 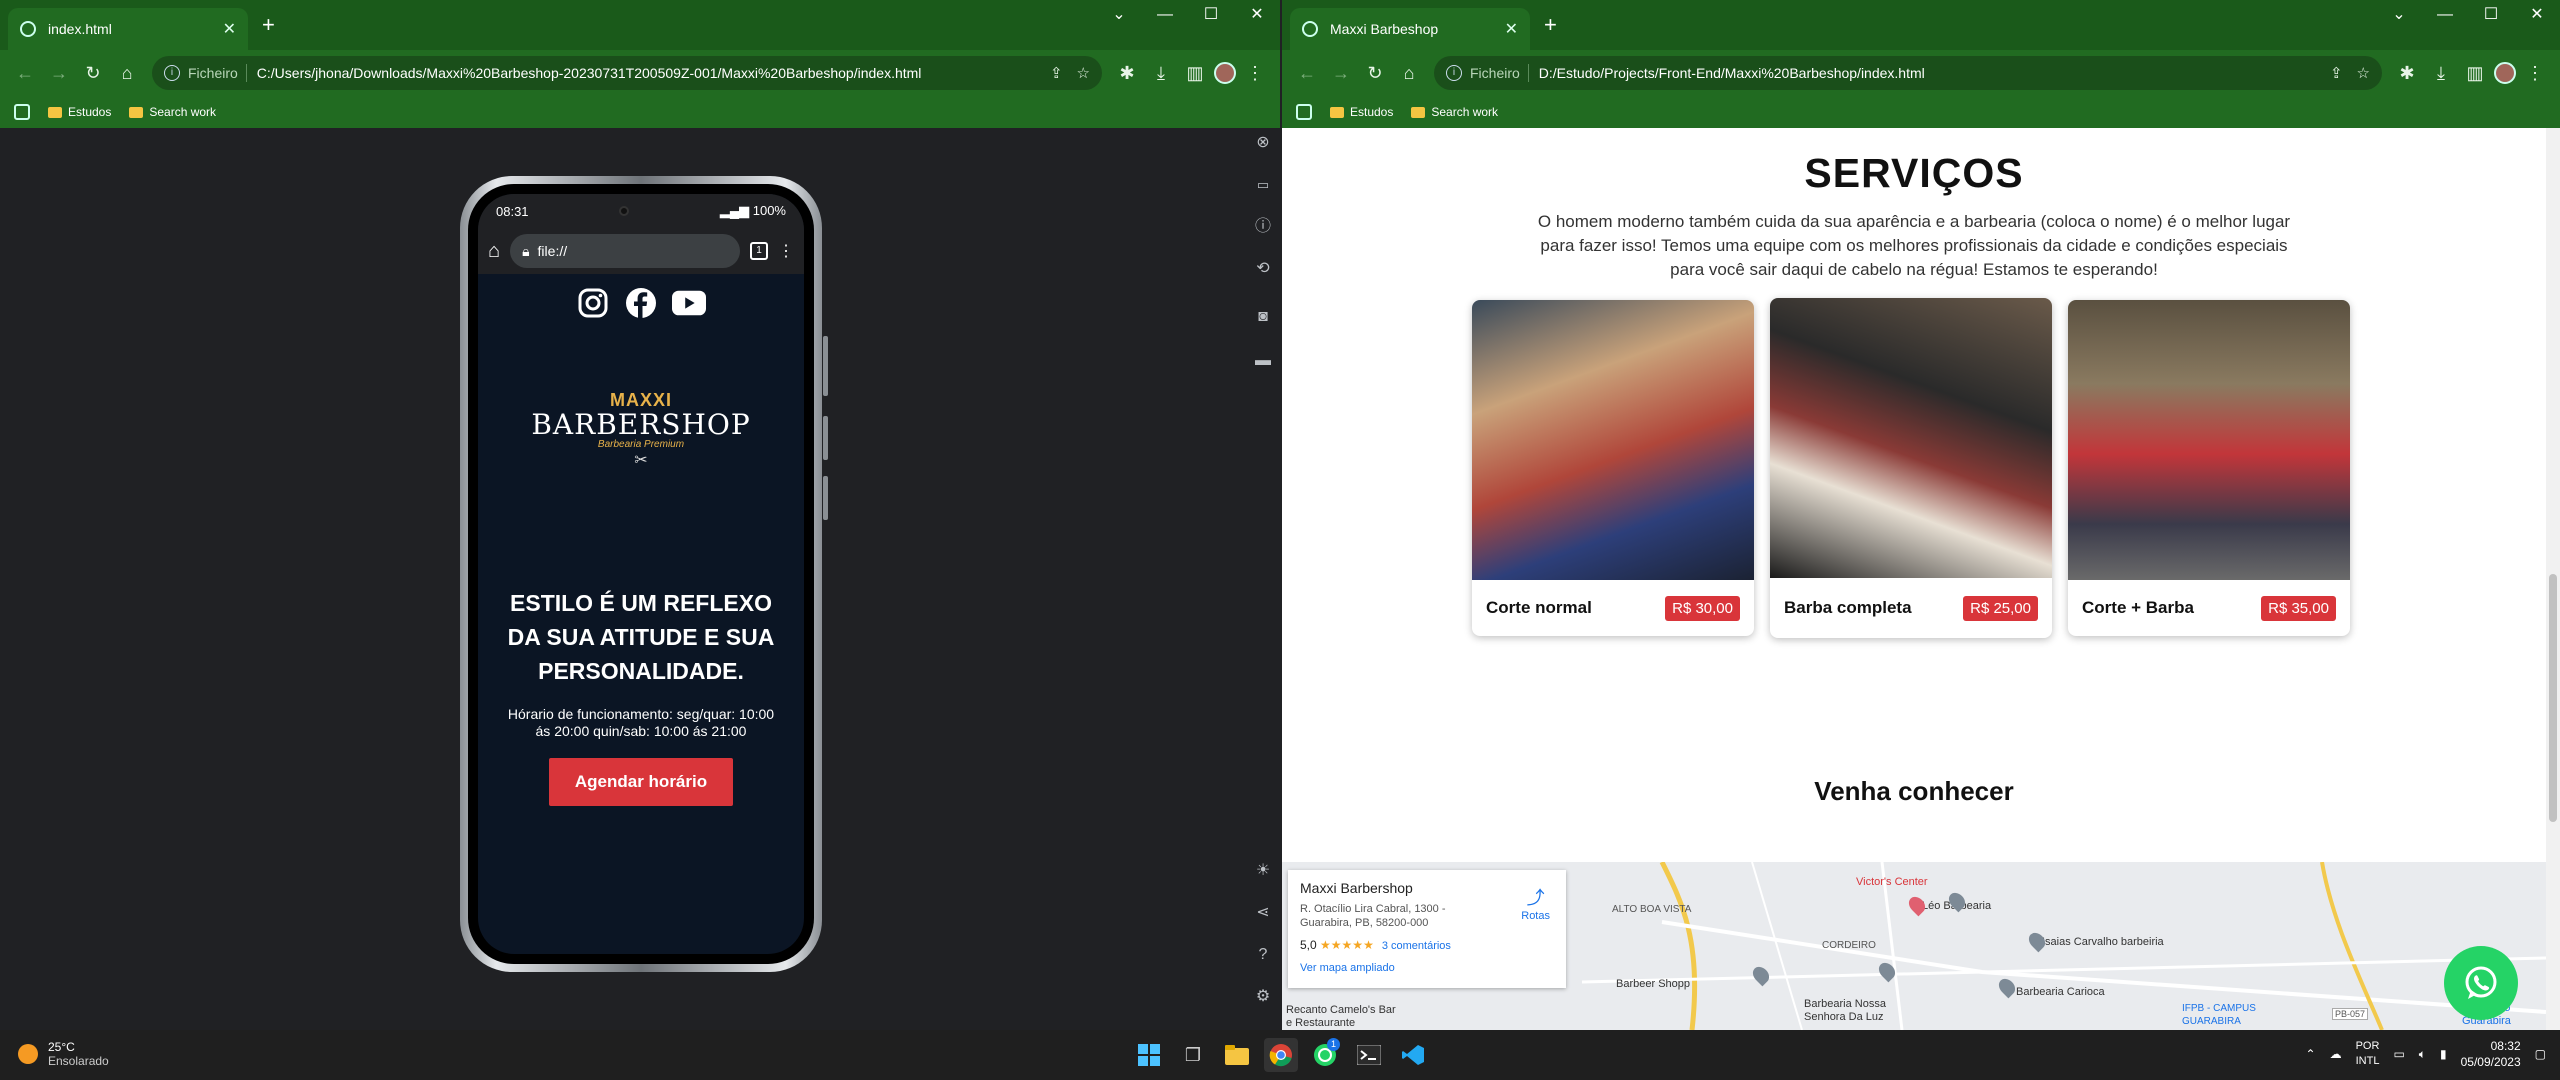 I want to click on mobile-url-field: 🔒︎ file://, so click(x=625, y=251).